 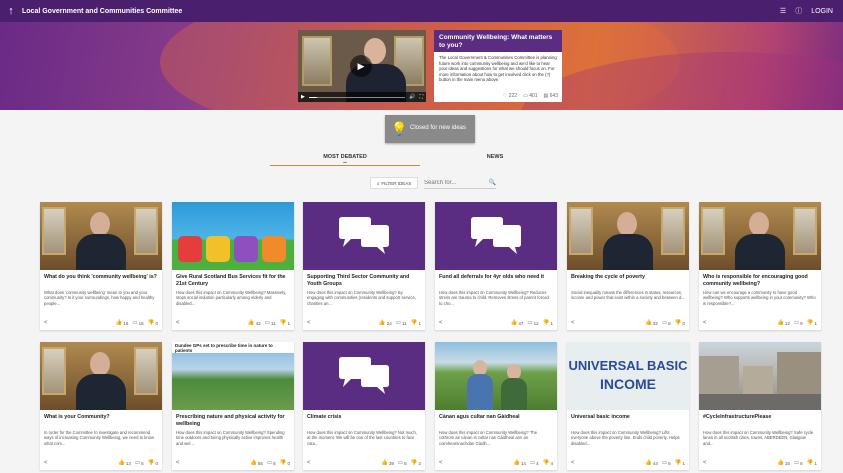 What do you see at coordinates (495, 159) in the screenshot?
I see `tab-news: NEWS` at bounding box center [495, 159].